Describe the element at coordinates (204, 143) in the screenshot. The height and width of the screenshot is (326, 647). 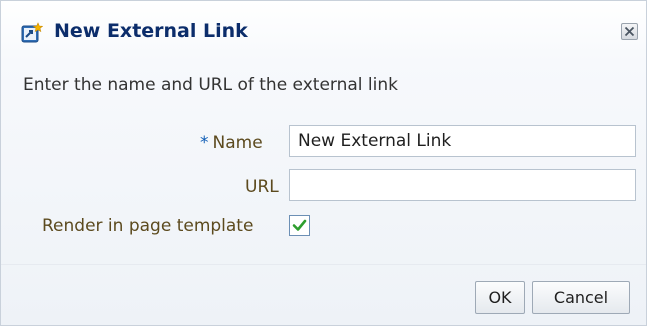
I see `required-indicator: *` at that location.